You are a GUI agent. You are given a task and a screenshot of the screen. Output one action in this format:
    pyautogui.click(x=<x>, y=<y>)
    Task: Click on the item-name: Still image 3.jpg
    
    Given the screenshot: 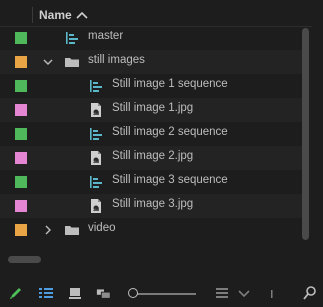 What is the action you would take?
    pyautogui.click(x=153, y=204)
    